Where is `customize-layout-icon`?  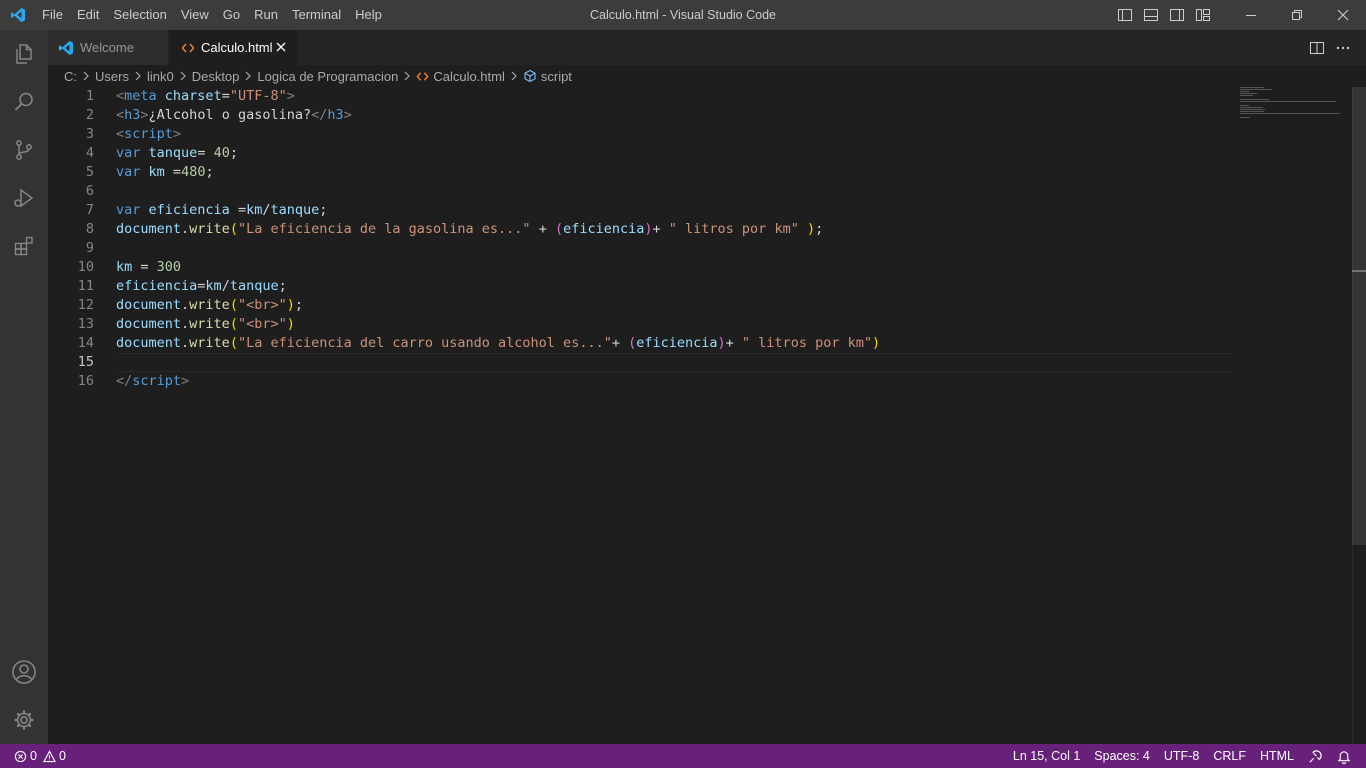
customize-layout-icon is located at coordinates (1203, 15).